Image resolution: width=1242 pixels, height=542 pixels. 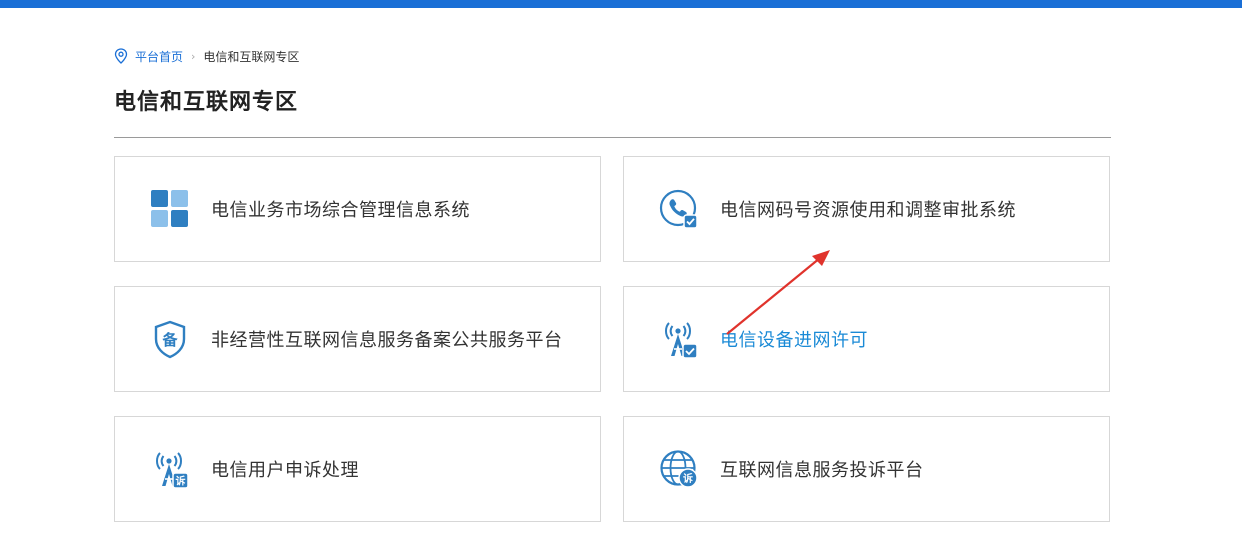 What do you see at coordinates (159, 56) in the screenshot?
I see `breadcrumb-home-link: 平台首页` at bounding box center [159, 56].